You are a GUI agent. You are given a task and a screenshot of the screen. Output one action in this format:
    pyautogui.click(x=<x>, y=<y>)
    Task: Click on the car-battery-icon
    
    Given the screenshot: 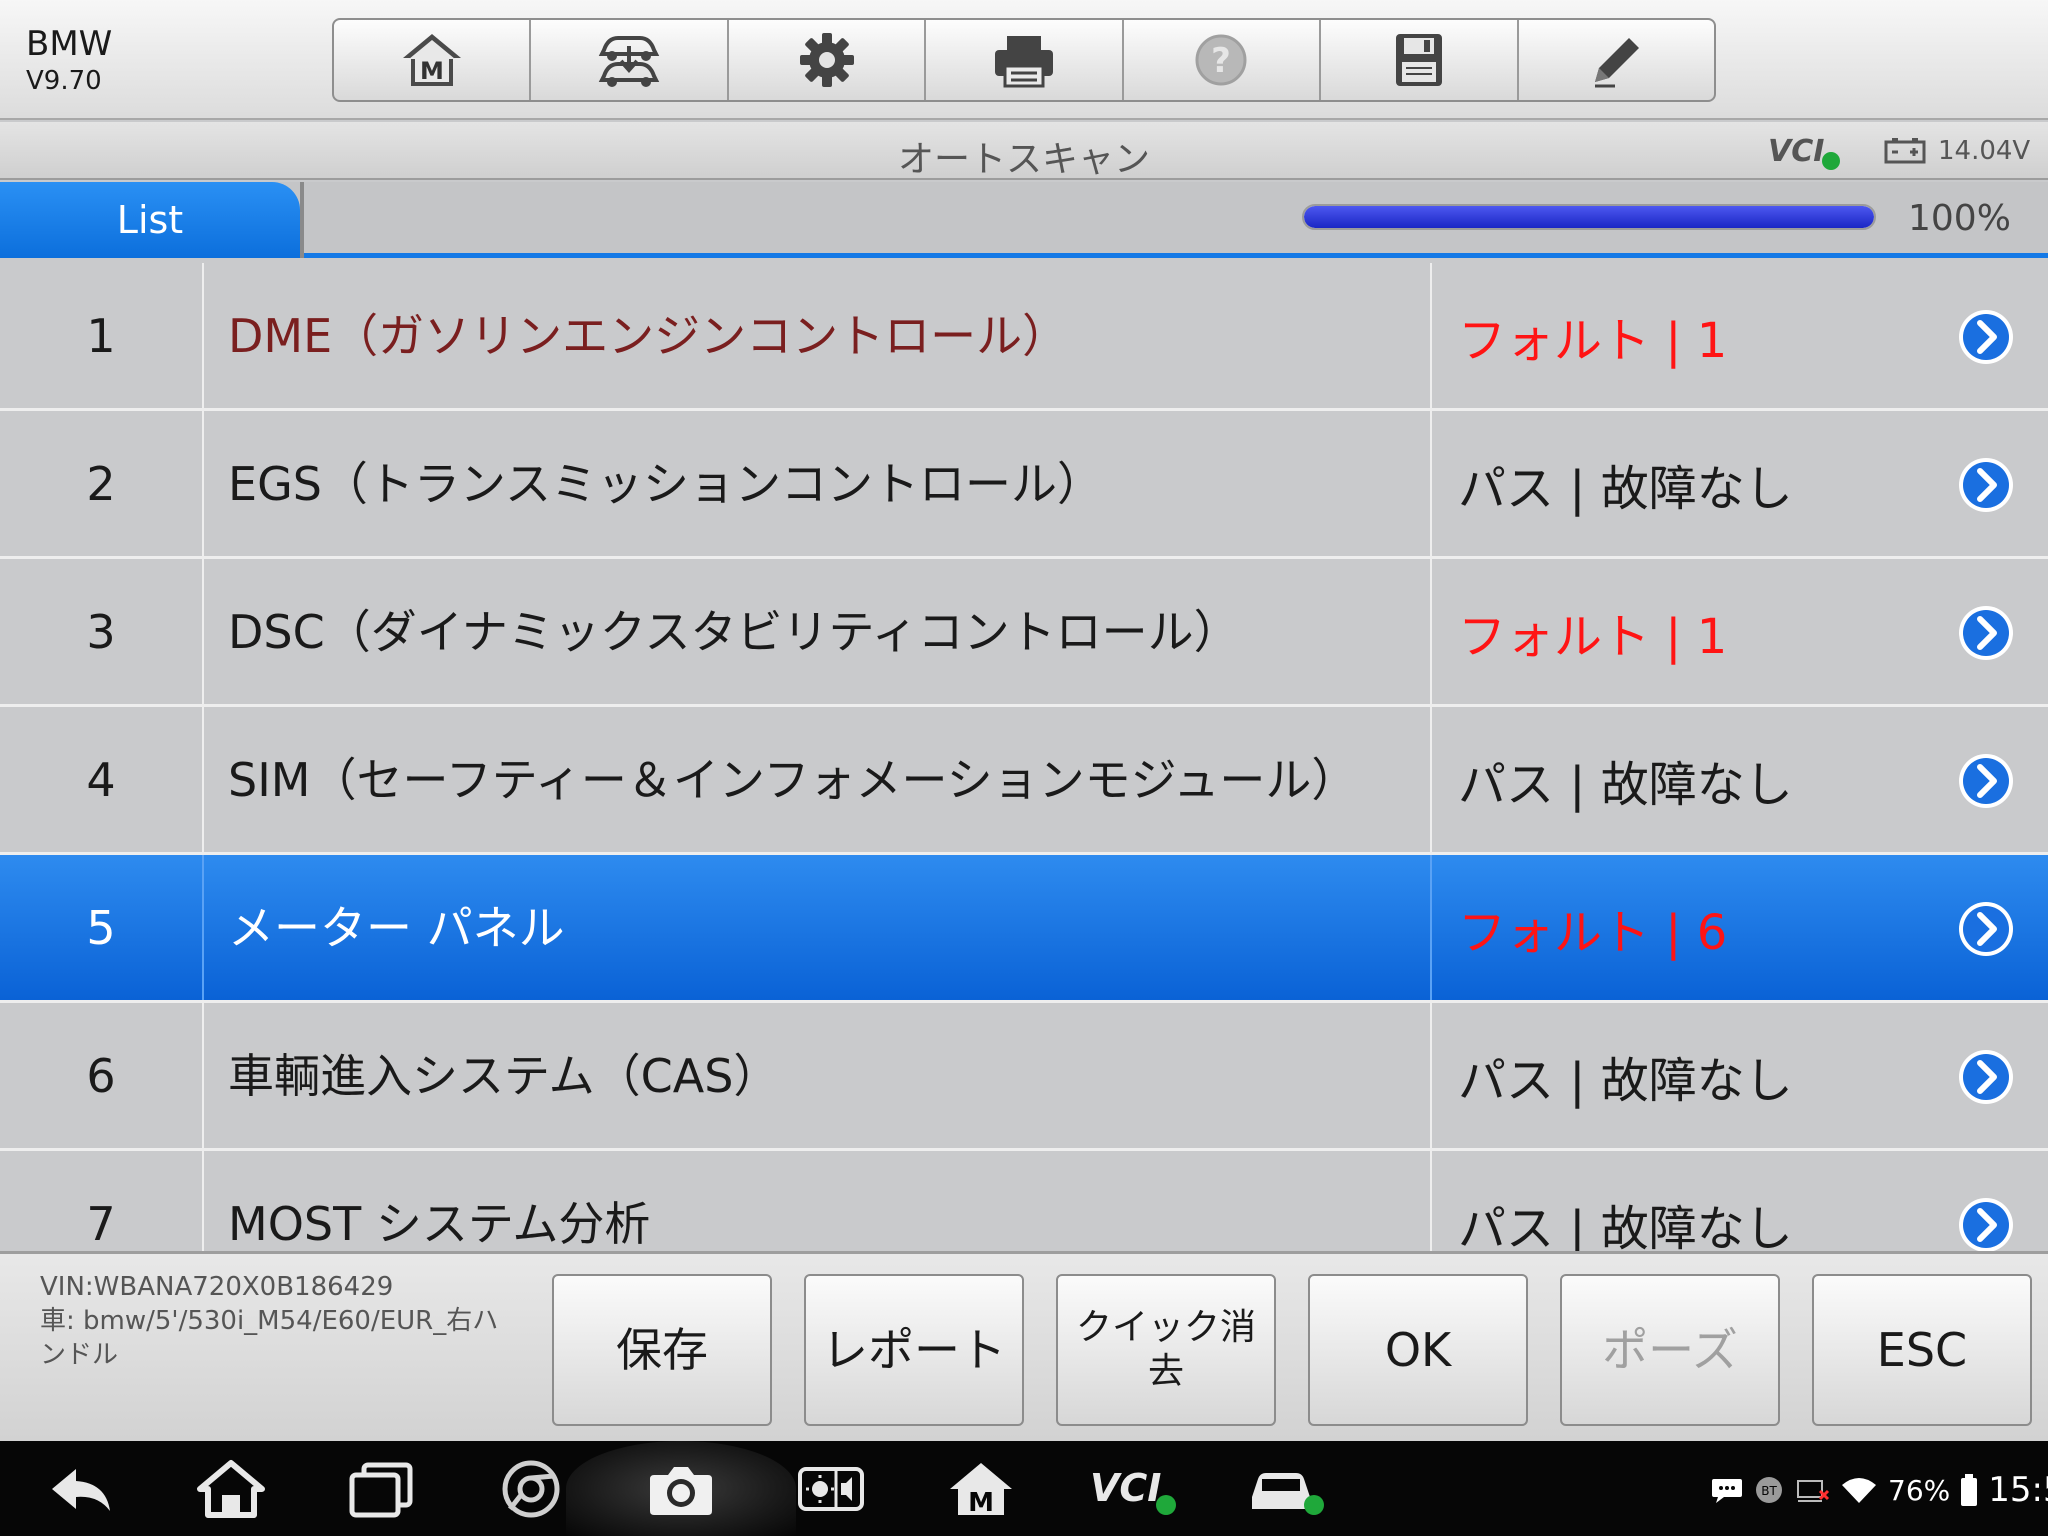 What is the action you would take?
    pyautogui.click(x=1905, y=151)
    